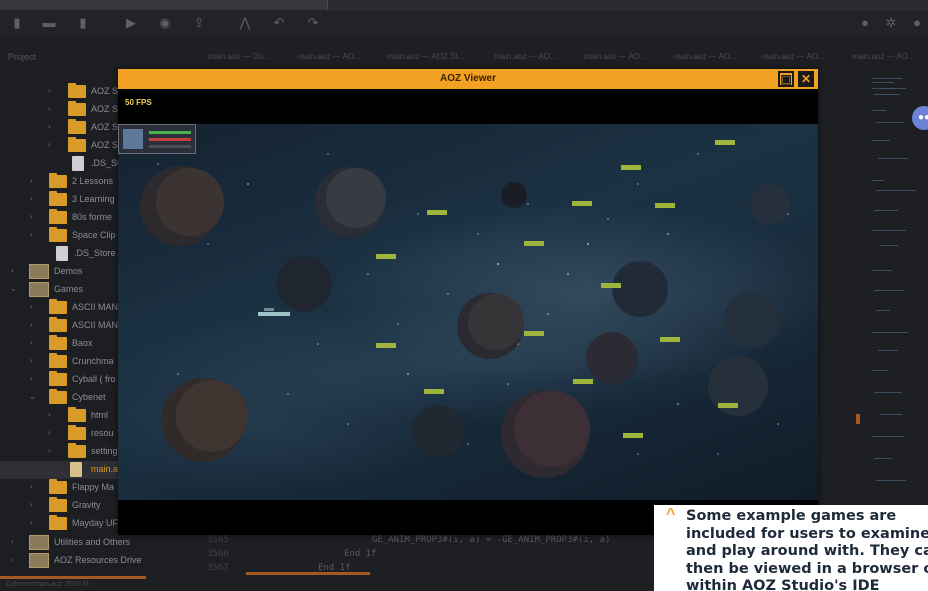 This screenshot has width=928, height=591. Describe the element at coordinates (82, 343) in the screenshot. I see `tree-item-label: Baox` at that location.